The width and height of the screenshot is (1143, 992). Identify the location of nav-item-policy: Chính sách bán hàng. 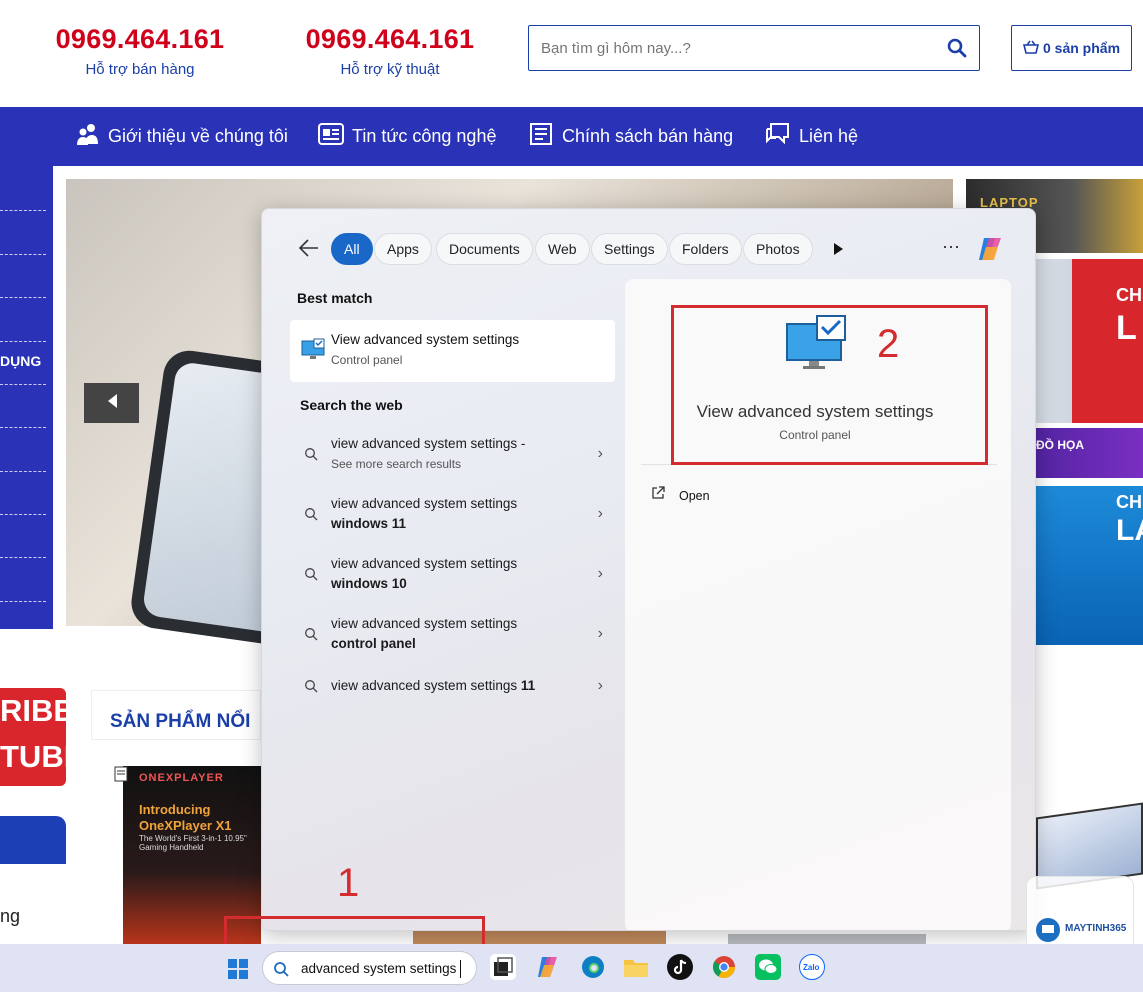
(630, 136).